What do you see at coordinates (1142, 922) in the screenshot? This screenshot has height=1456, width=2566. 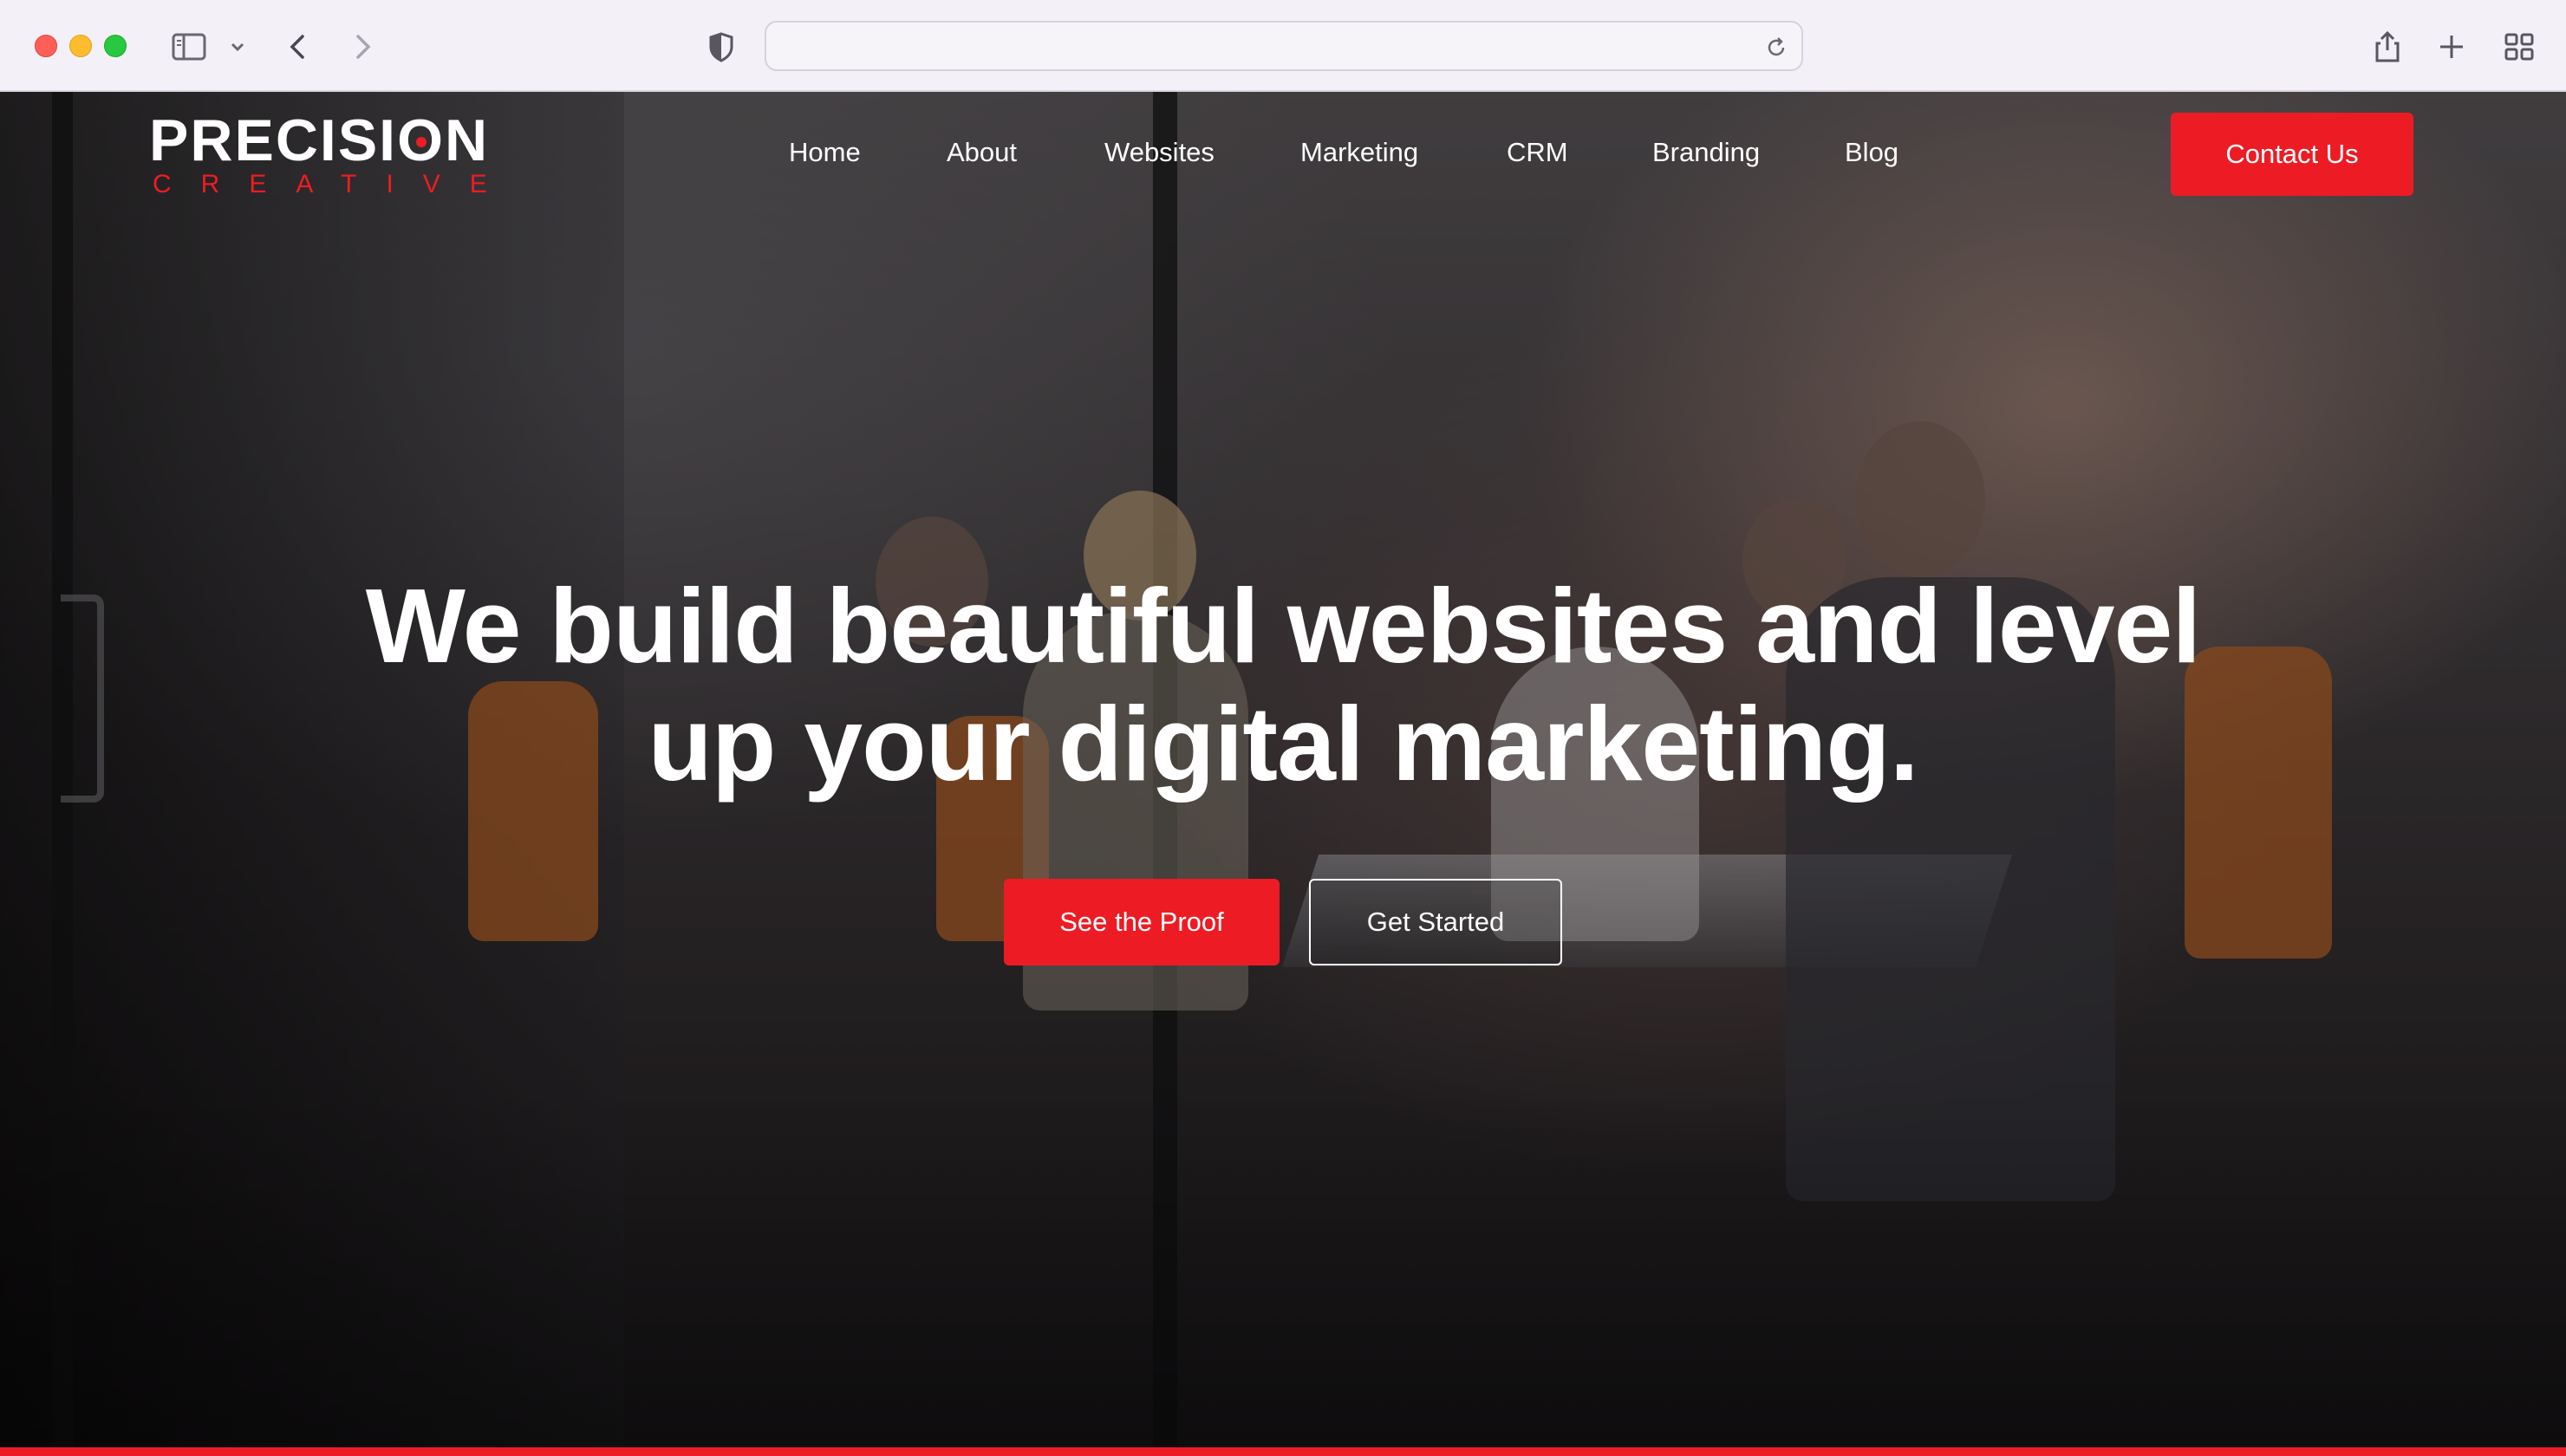 I see `see-the-proof-button: See the Proof` at bounding box center [1142, 922].